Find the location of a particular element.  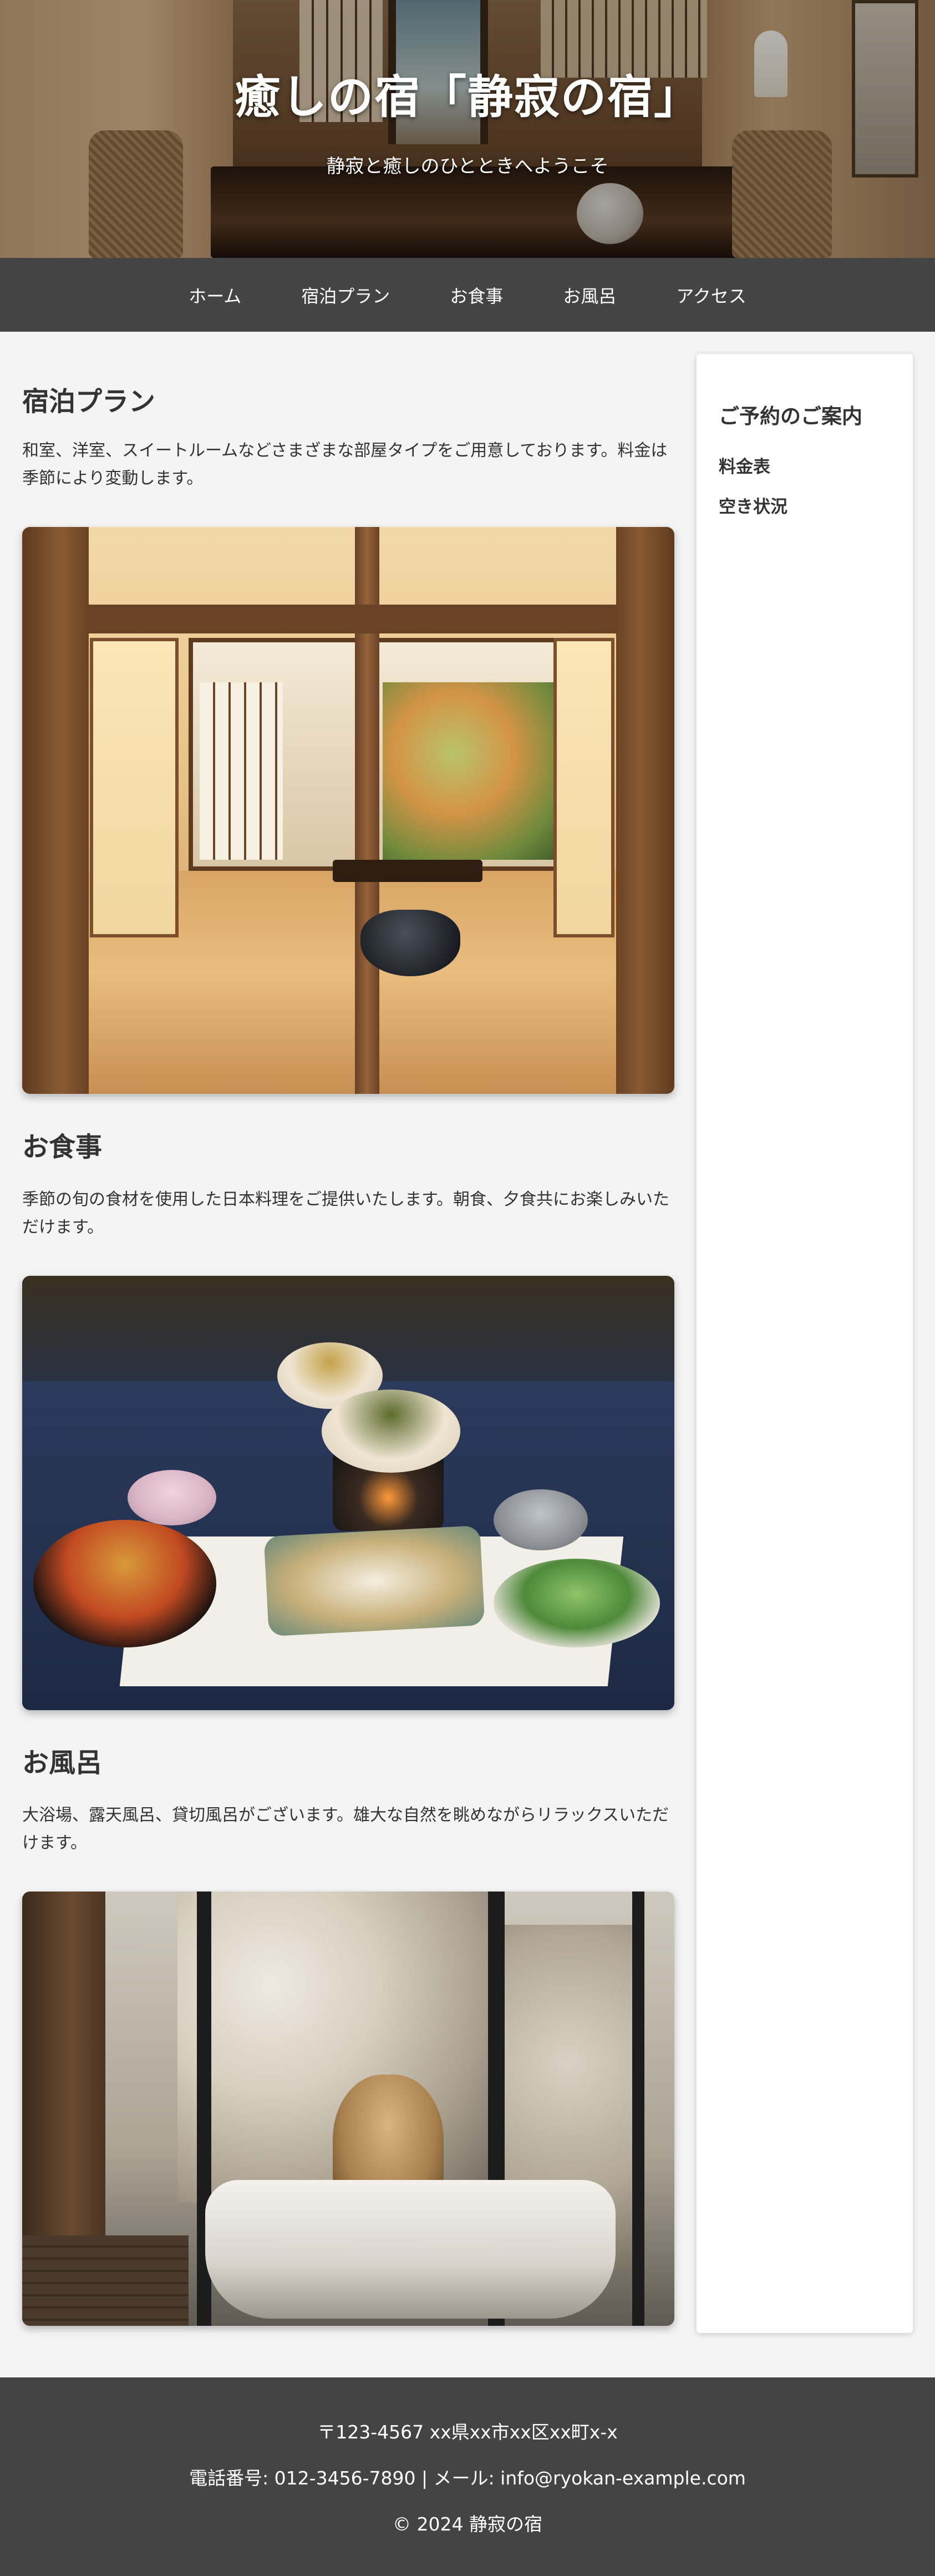

section-title-meals: お食事 is located at coordinates (63, 1147).